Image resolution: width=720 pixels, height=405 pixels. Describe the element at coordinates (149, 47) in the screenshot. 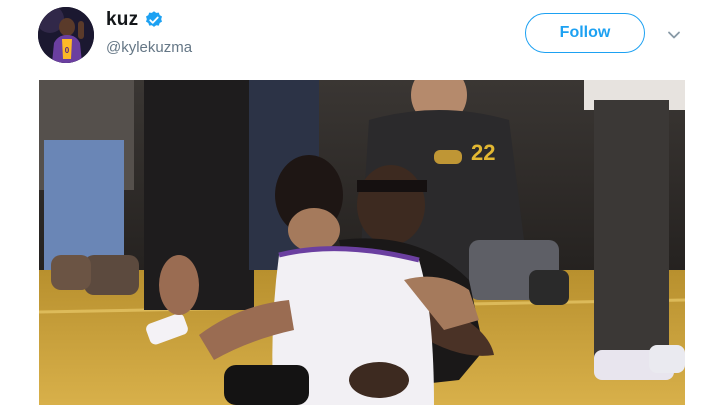

I see `author-handle: @kylekuzma` at that location.